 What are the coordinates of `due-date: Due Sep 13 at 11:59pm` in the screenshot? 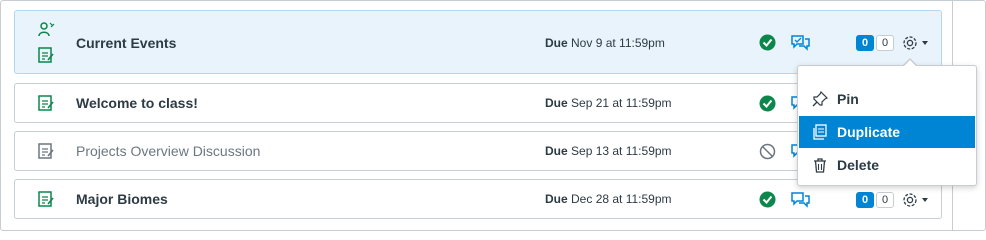 It's located at (608, 151).